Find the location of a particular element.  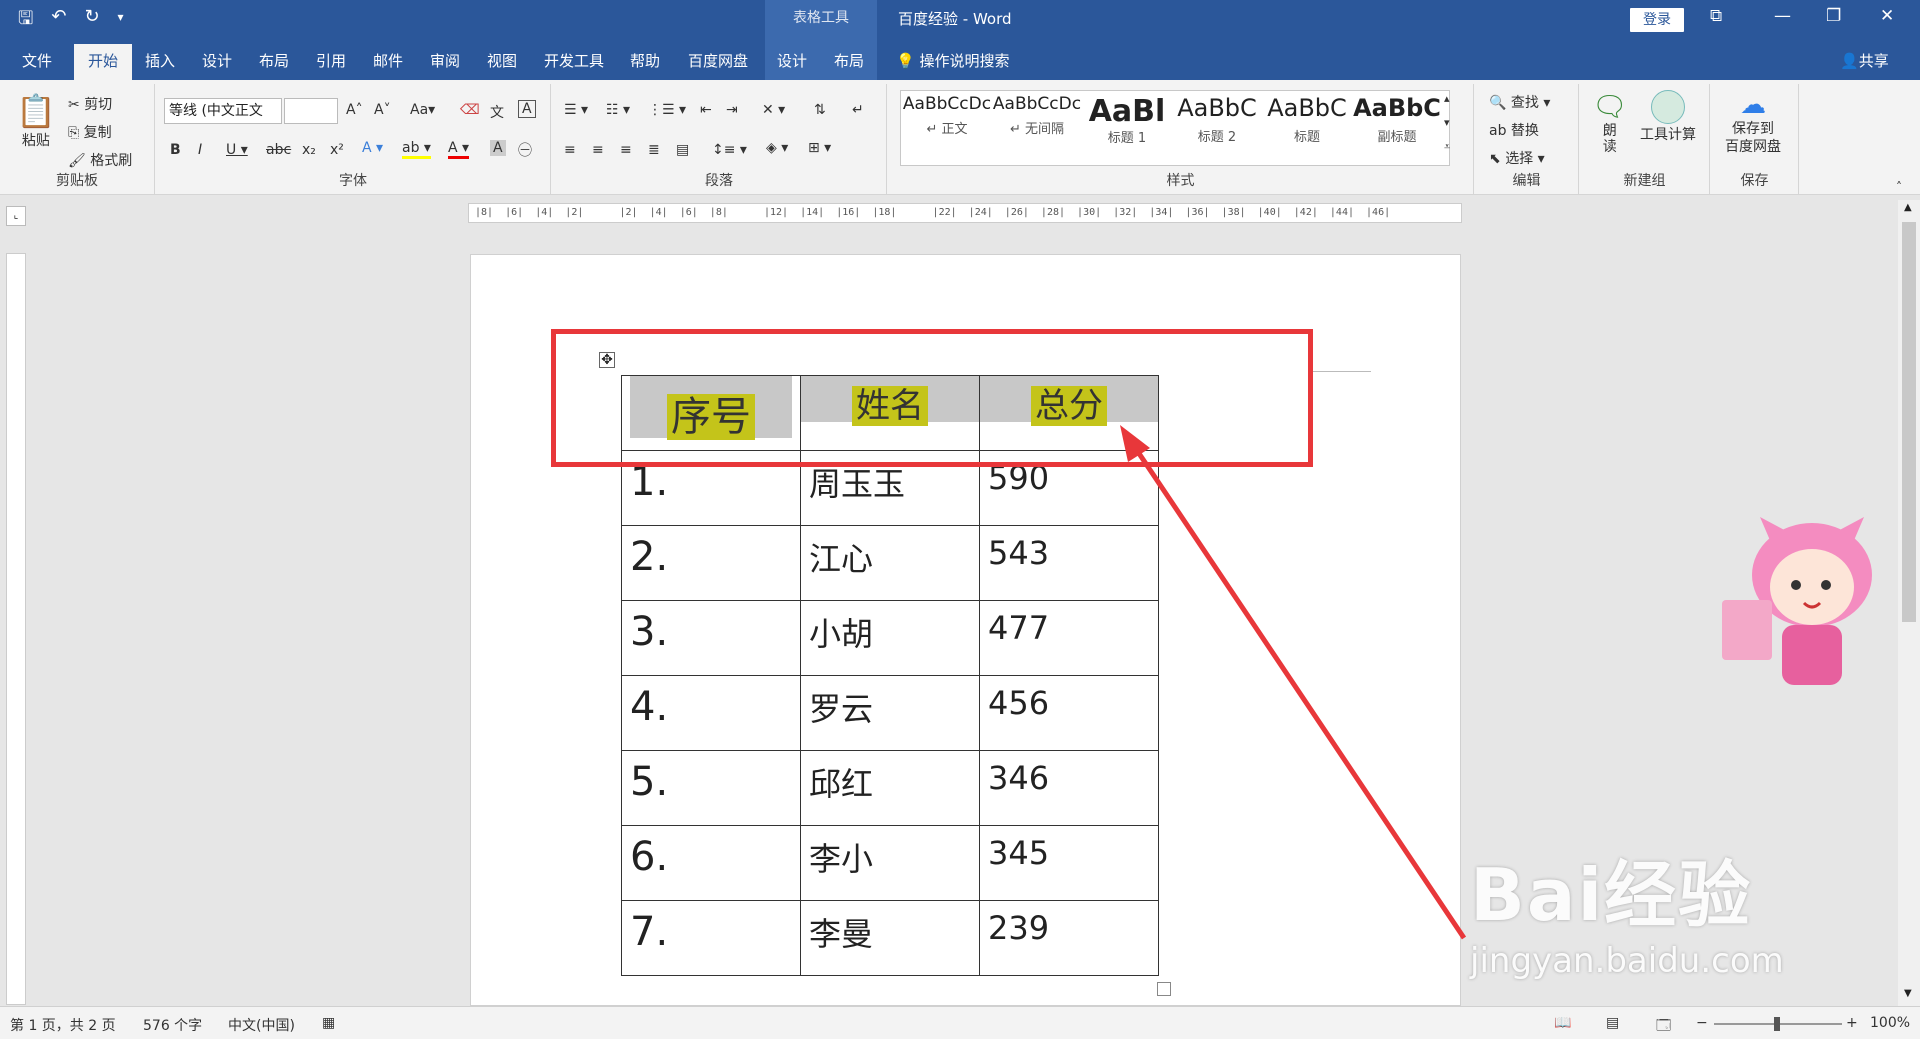

replace-button: ab 替换 is located at coordinates (1514, 130).